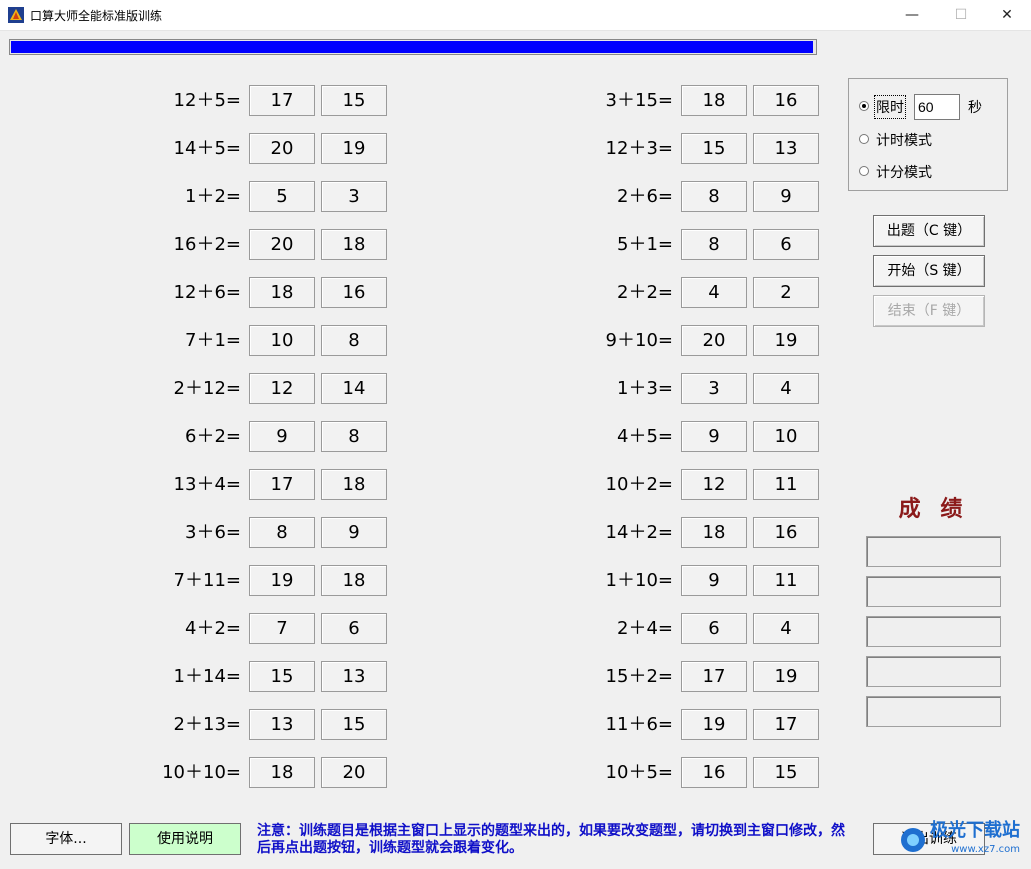  Describe the element at coordinates (913, 840) in the screenshot. I see `watermark-logo-icon` at that location.